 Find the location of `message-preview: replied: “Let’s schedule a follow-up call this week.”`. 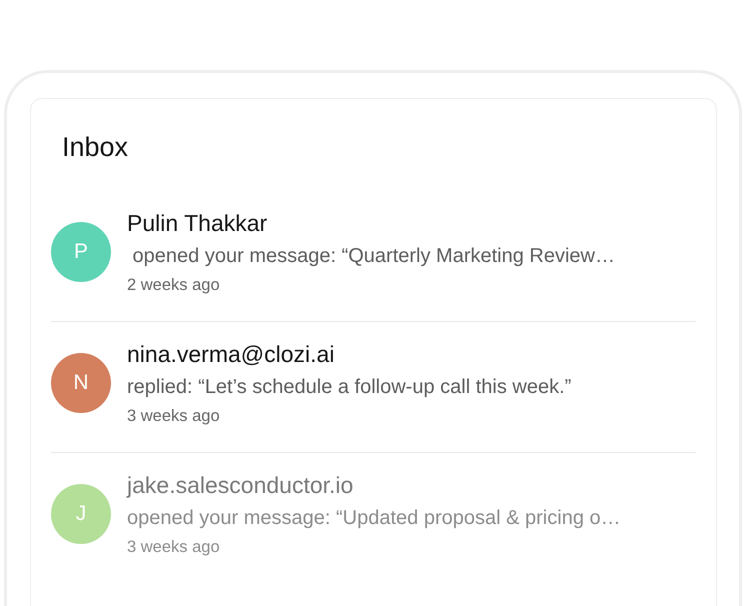

message-preview: replied: “Let’s schedule a follow-up call this week.” is located at coordinates (349, 387).